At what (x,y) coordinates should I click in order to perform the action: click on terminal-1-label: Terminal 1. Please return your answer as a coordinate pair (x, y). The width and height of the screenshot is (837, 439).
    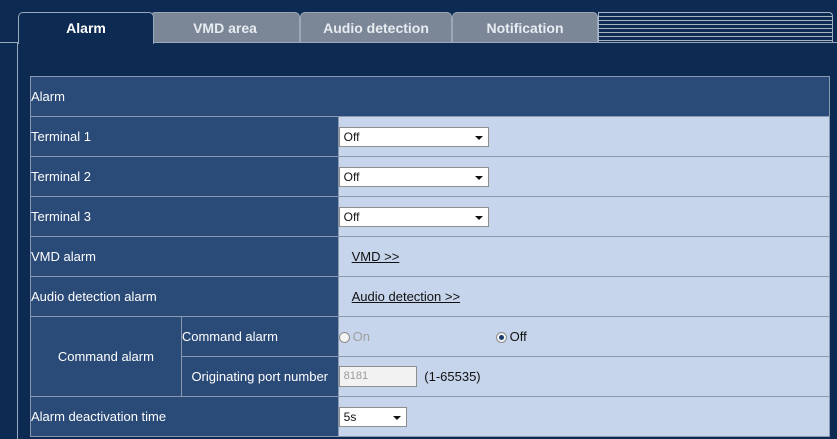
    Looking at the image, I should click on (184, 136).